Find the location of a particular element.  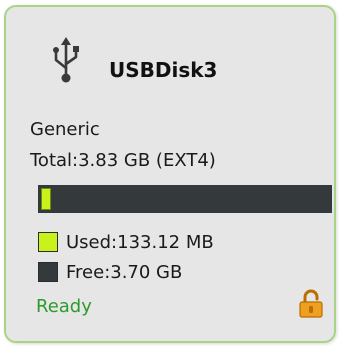

legend-free: Free:3.70 GB is located at coordinates (110, 272).